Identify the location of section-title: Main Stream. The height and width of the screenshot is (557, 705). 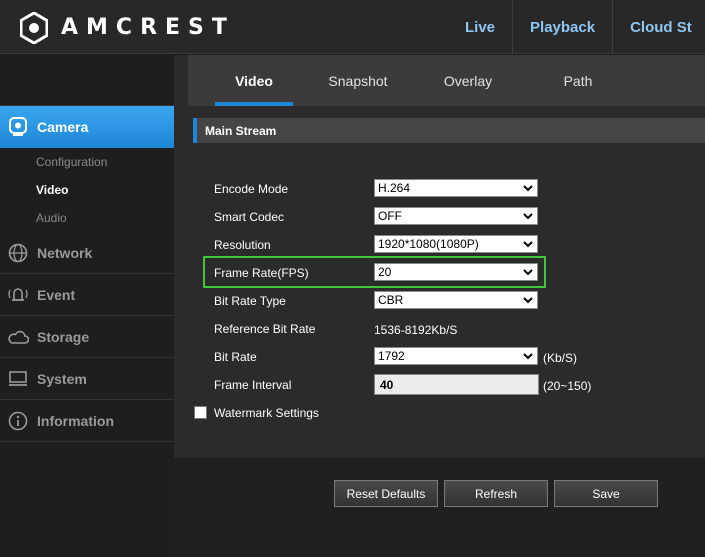
(449, 130).